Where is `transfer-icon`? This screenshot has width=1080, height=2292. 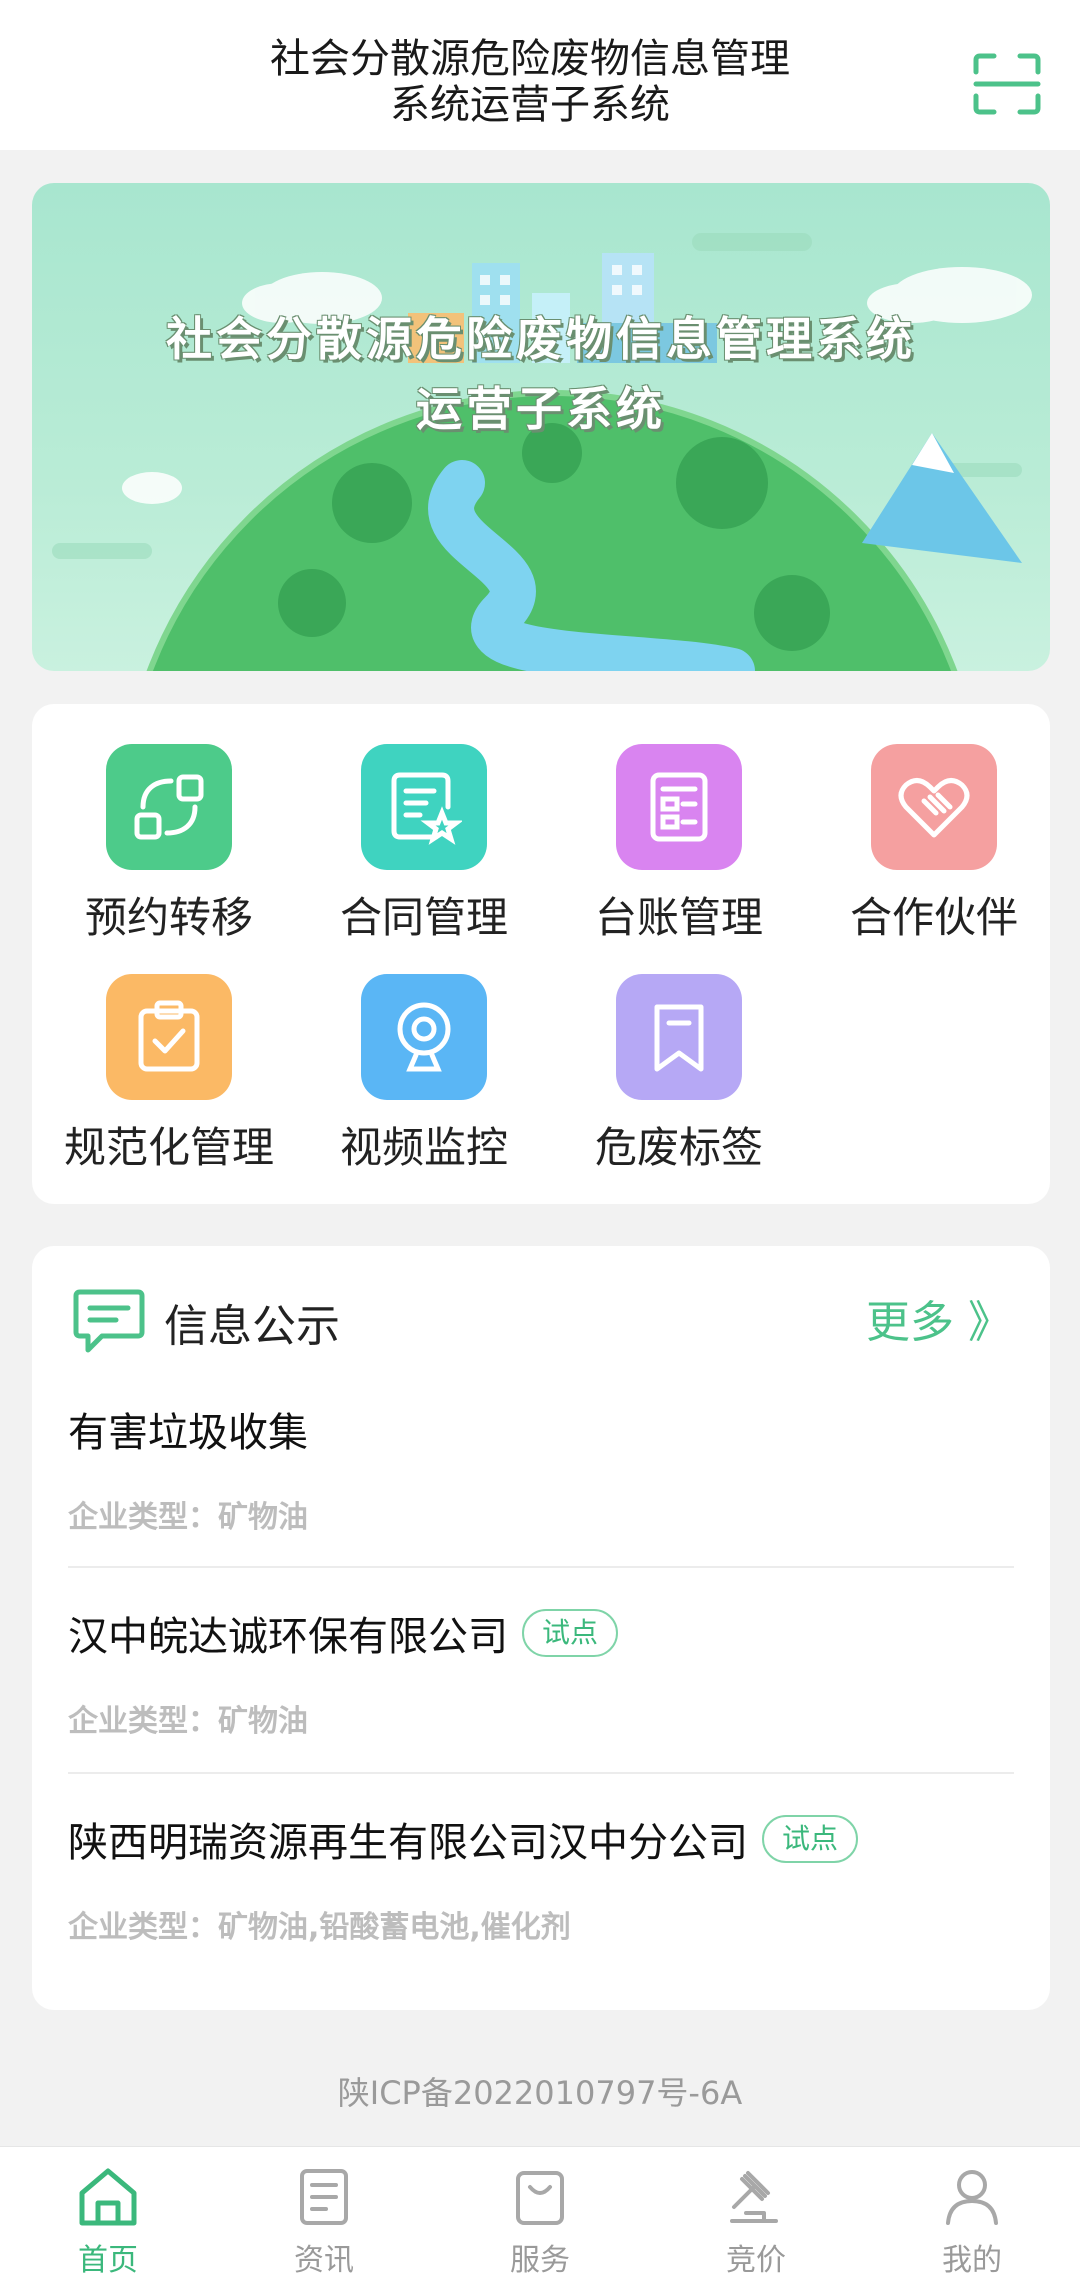
transfer-icon is located at coordinates (169, 807).